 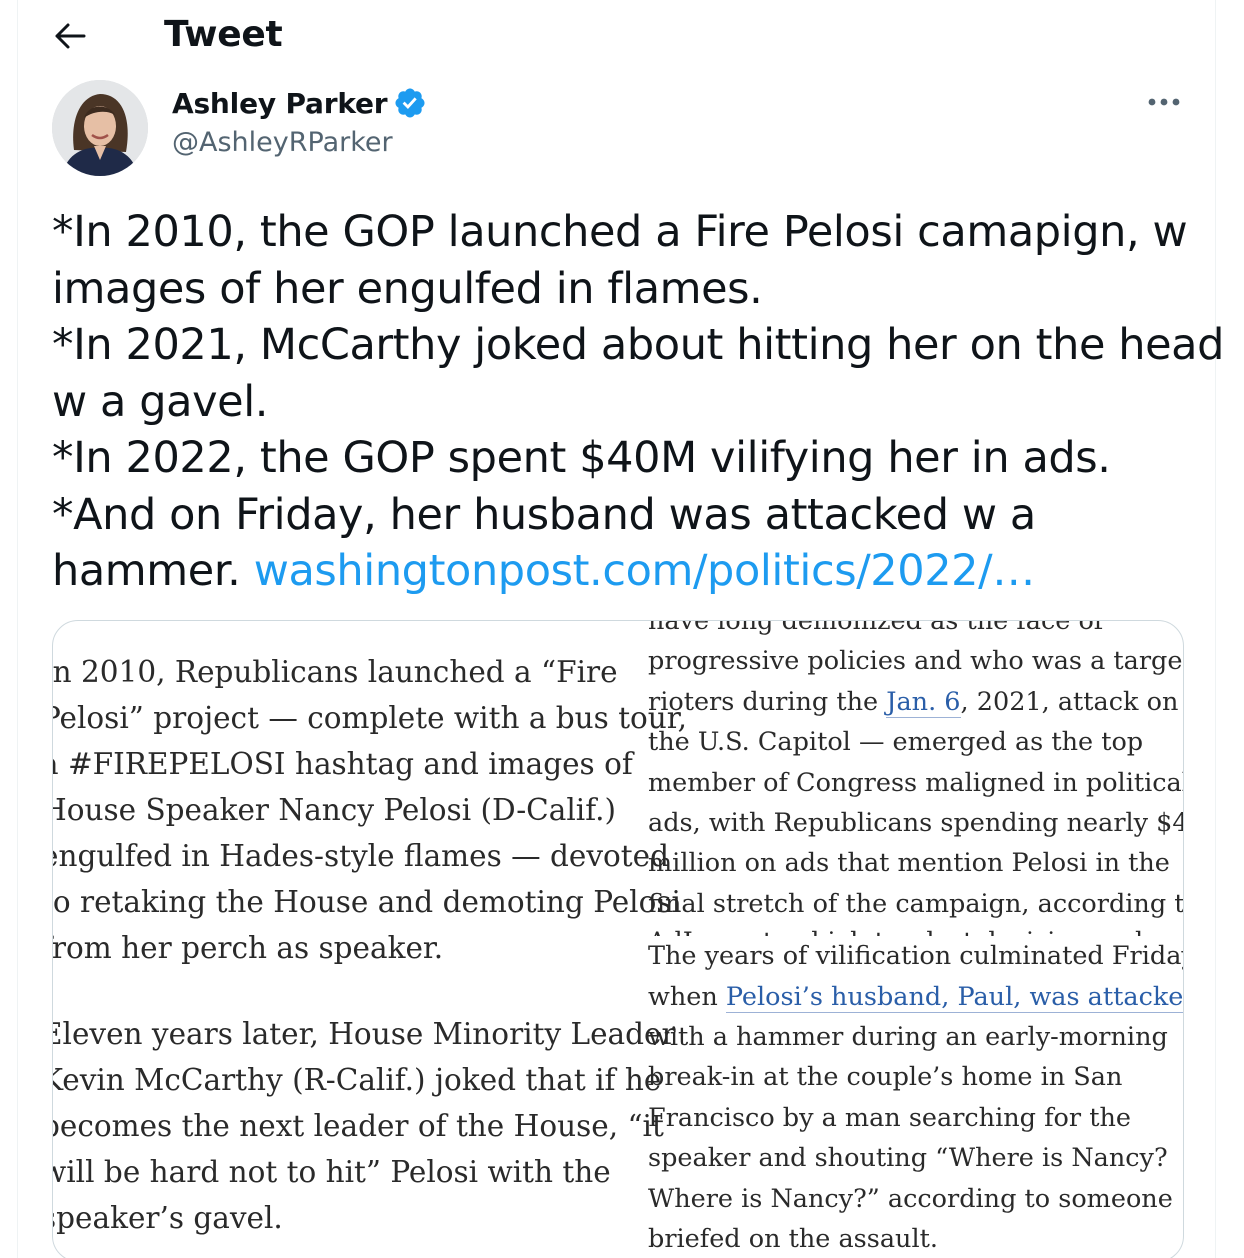 I want to click on article-line: a #FIREPELOSI hashtag and images of, so click(x=342, y=764).